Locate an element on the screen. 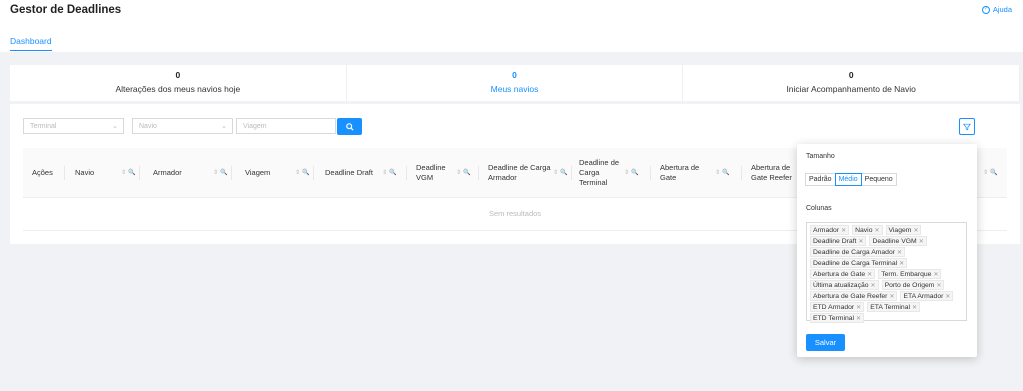  size-label: Tamanho is located at coordinates (820, 156).